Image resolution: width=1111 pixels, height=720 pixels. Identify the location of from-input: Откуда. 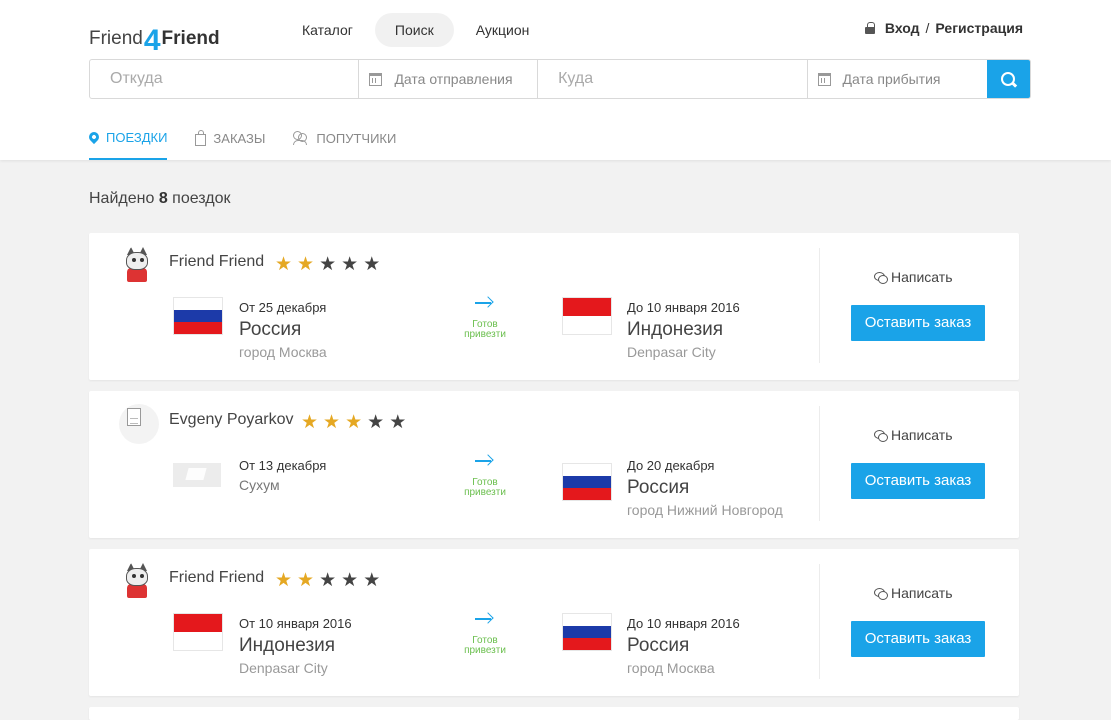
(225, 79).